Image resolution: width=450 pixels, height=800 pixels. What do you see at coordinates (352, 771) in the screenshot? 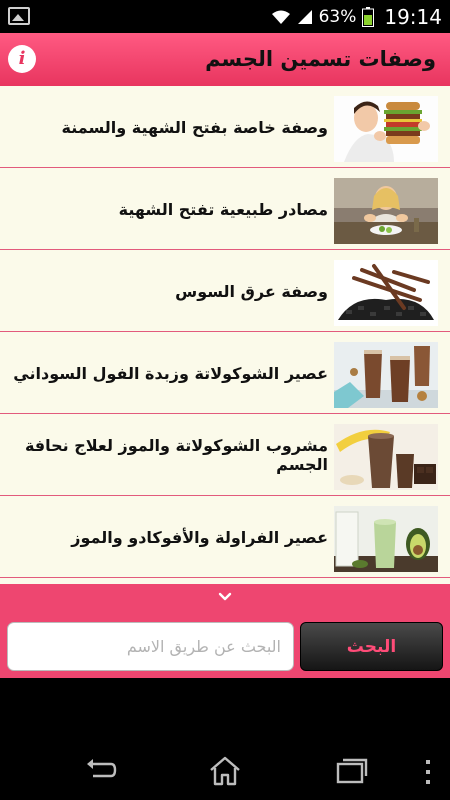
I see `recent-apps-icon` at bounding box center [352, 771].